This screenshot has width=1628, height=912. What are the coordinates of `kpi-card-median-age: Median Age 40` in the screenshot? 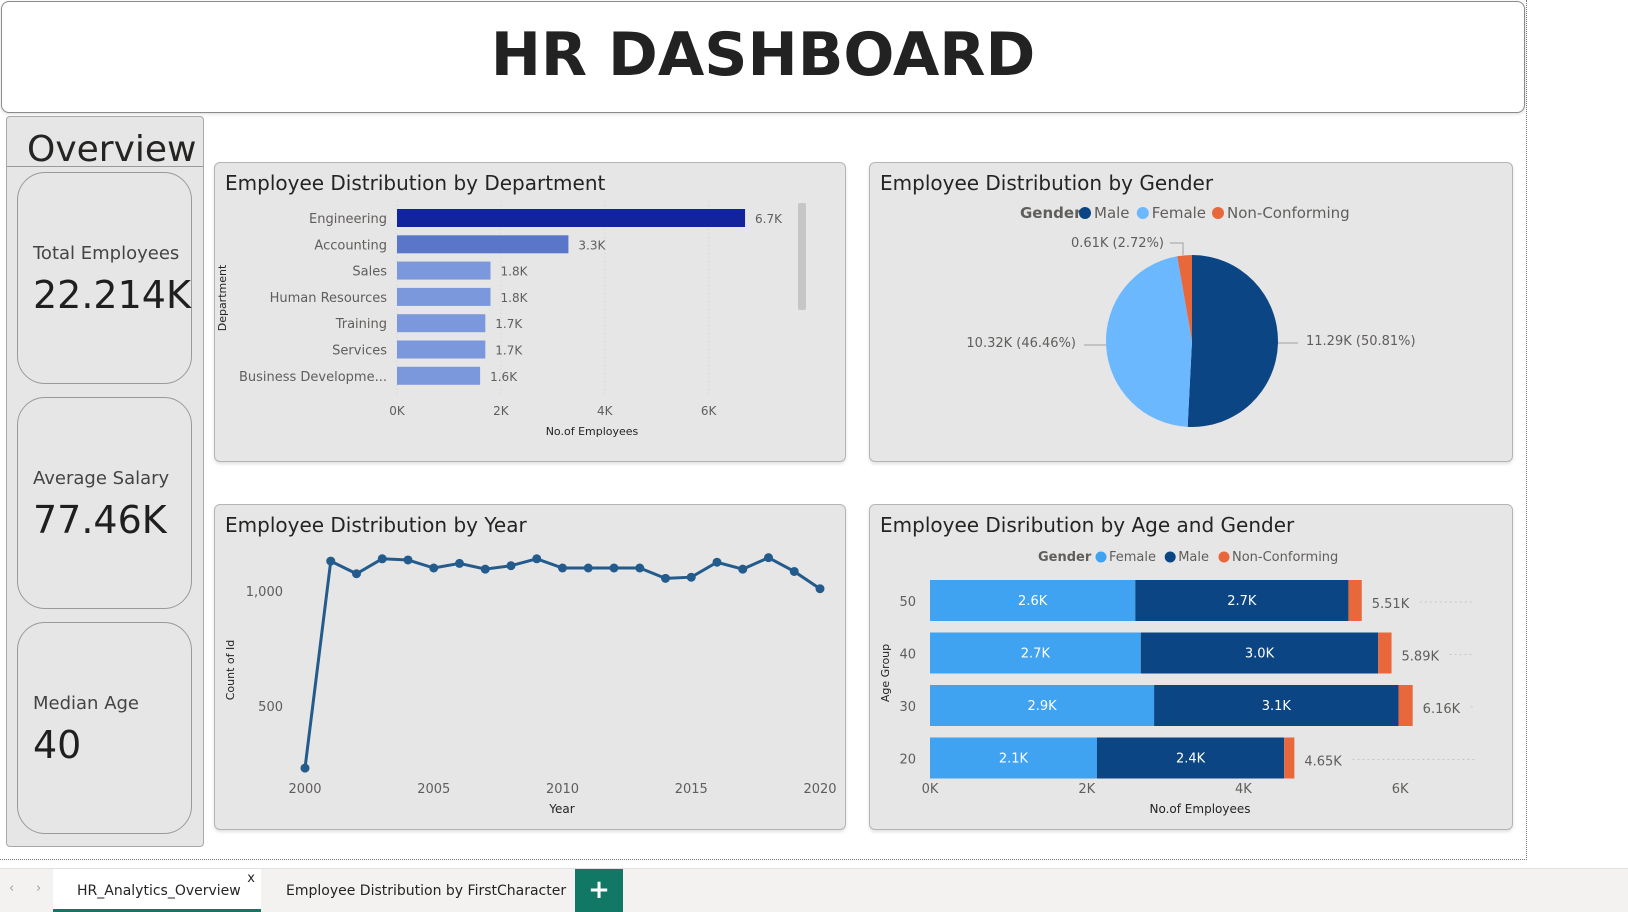 It's located at (104, 728).